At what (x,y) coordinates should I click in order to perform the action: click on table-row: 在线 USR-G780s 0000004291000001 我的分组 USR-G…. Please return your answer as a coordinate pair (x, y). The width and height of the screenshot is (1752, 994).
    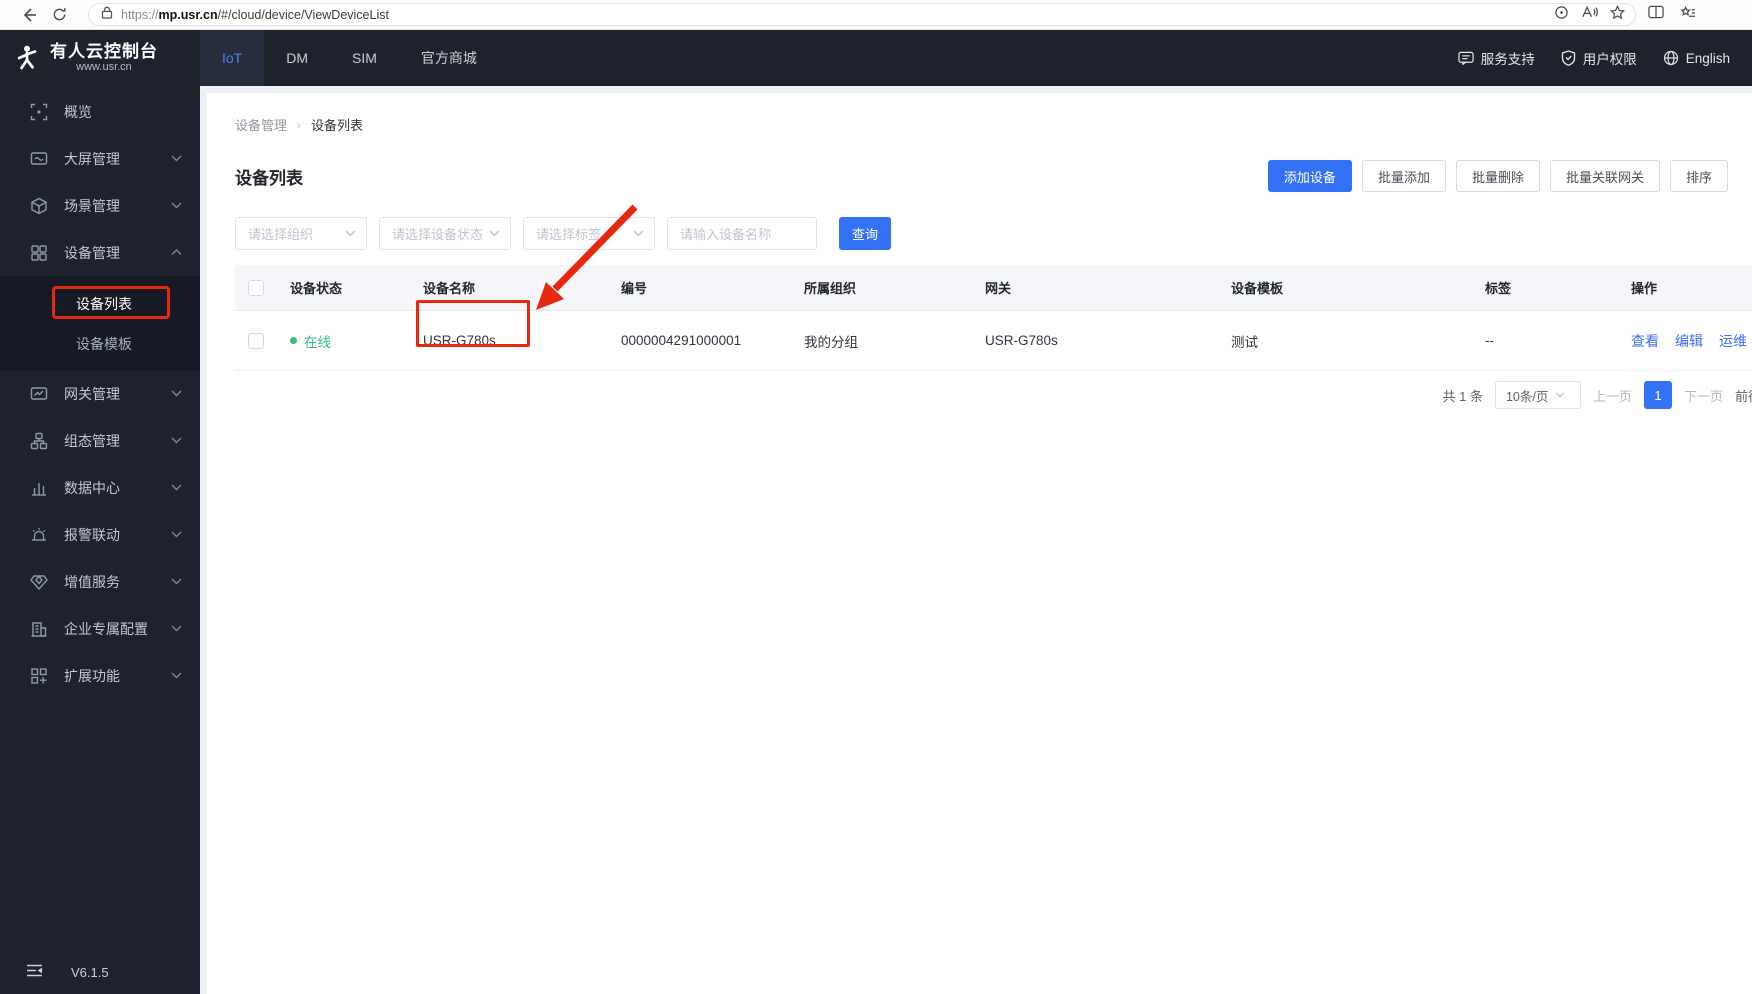
    Looking at the image, I should click on (993, 341).